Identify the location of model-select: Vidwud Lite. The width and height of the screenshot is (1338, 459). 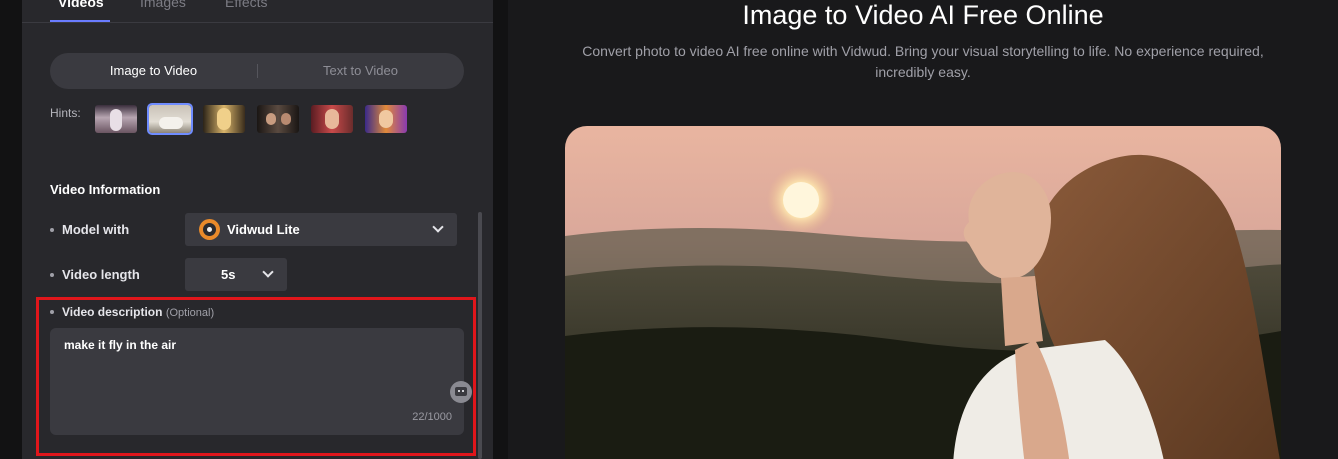
(321, 229).